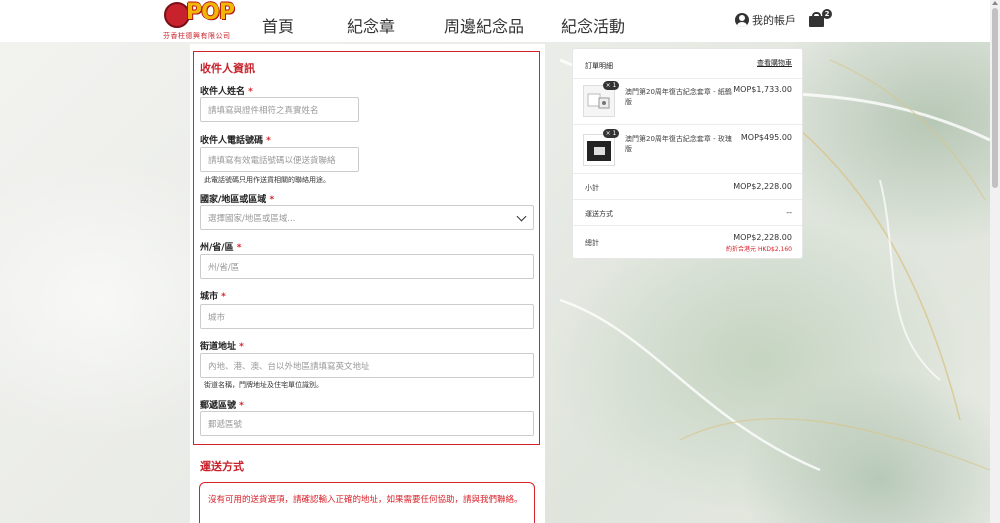 This screenshot has width=1000, height=523. I want to click on site-logo: POP 芬香柱德興有限公司, so click(197, 21).